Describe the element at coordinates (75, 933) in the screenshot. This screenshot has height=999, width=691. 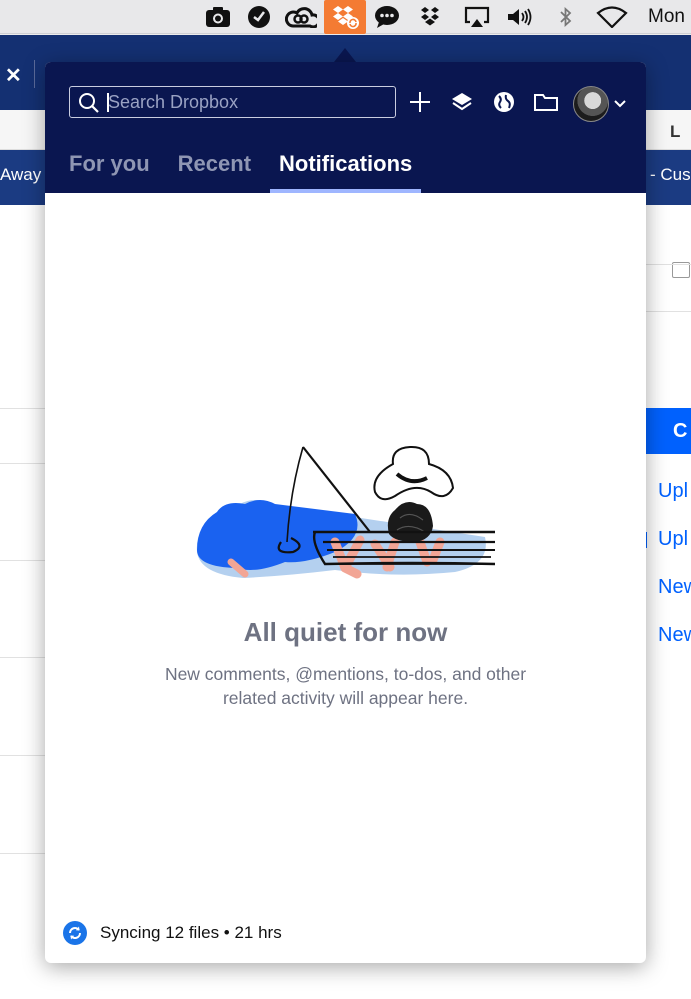
I see `sync-icon` at that location.